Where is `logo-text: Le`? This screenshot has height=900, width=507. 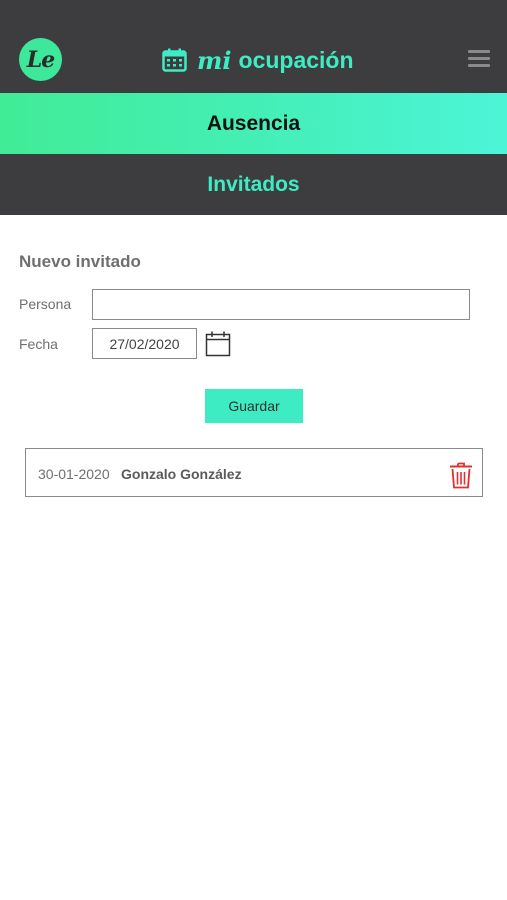
logo-text: Le is located at coordinates (40, 59).